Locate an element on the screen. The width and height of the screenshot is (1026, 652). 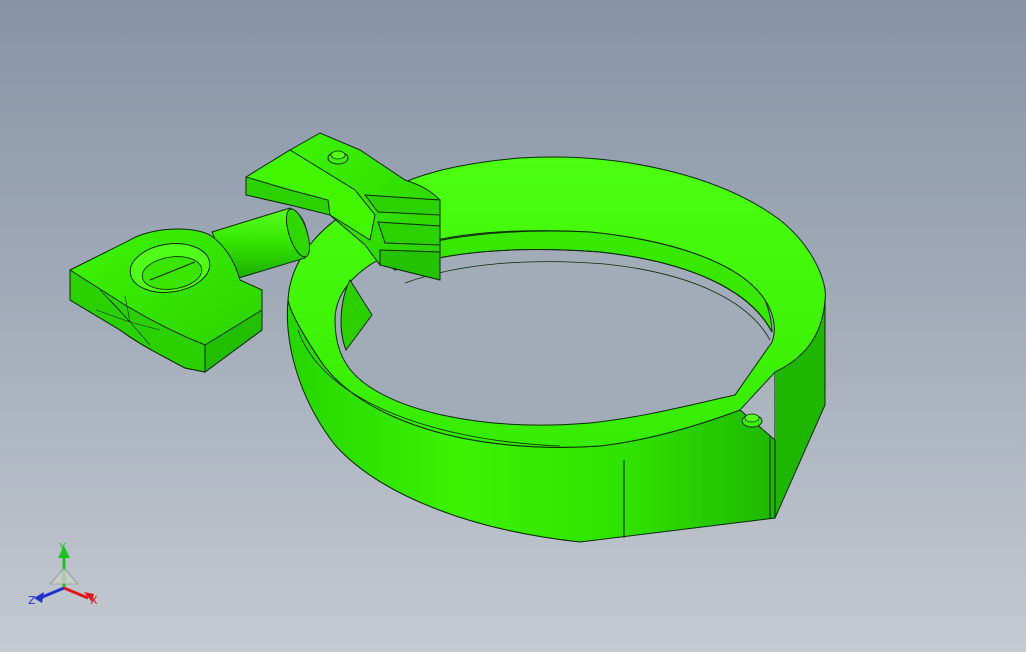
triad-y-label: Y is located at coordinates (62, 547).